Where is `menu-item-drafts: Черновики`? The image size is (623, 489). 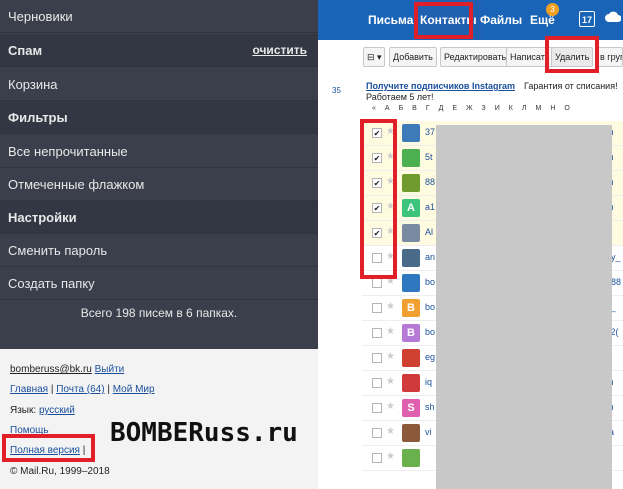 menu-item-drafts: Черновики is located at coordinates (159, 16).